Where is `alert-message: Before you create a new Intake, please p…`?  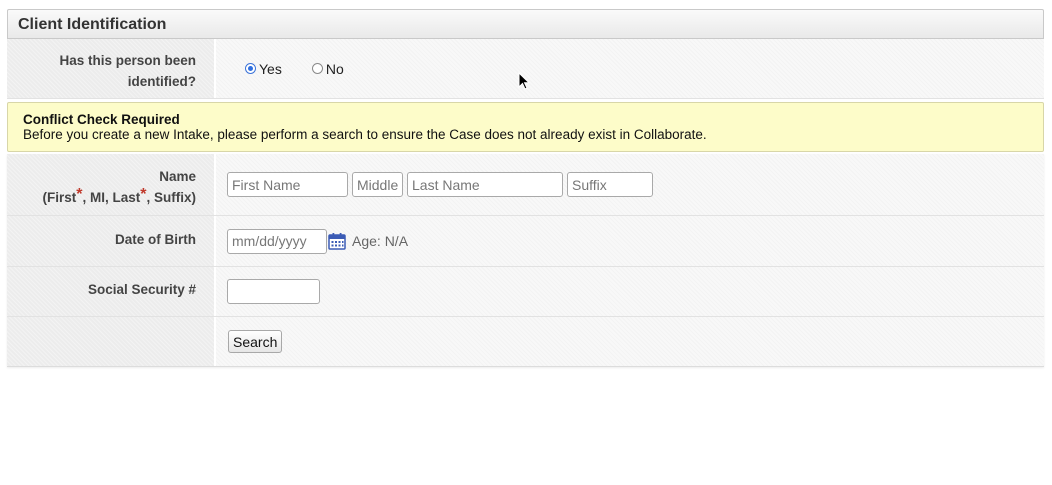
alert-message: Before you create a new Intake, please p… is located at coordinates (365, 134).